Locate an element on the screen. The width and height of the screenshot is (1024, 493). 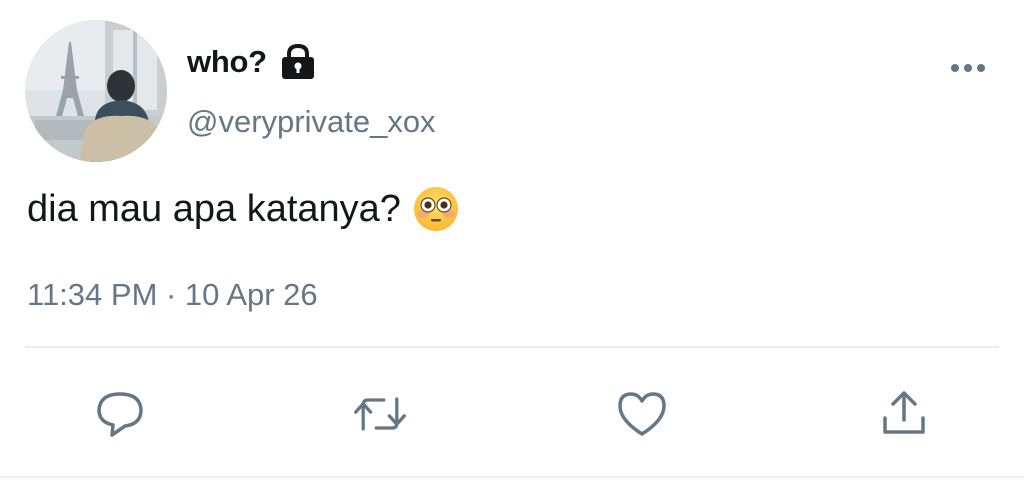
tweet-text-content: dia mau apa katanya? is located at coordinates (214, 208).